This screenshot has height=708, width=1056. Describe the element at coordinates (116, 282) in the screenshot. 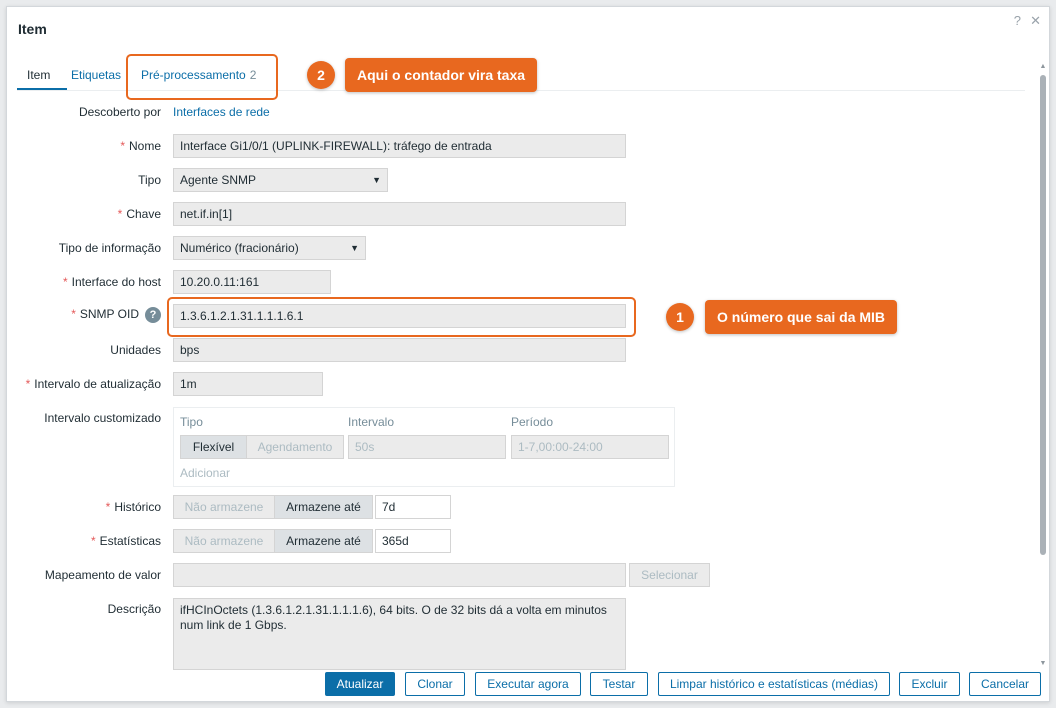

I see `host-interface-label-text: Interface do host` at that location.